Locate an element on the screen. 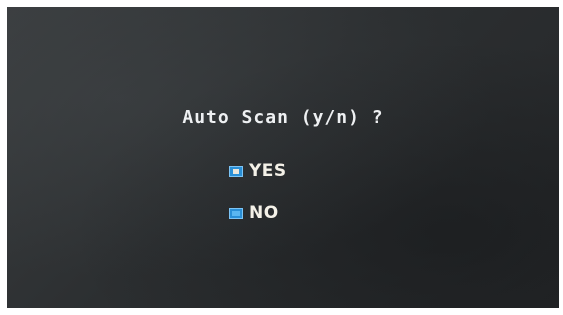 Image resolution: width=563 pixels, height=315 pixels. auto-scan-prompt: Auto Scan (y/n) ? is located at coordinates (283, 117).